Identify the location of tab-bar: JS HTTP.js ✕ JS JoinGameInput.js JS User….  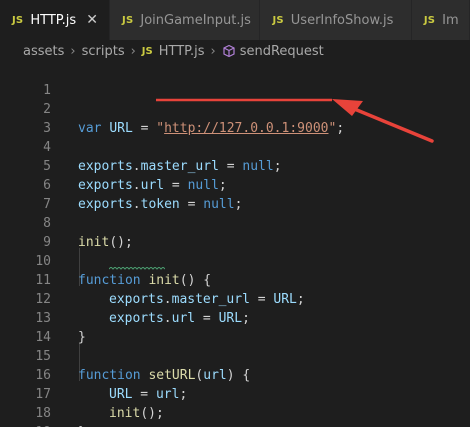
(235, 20).